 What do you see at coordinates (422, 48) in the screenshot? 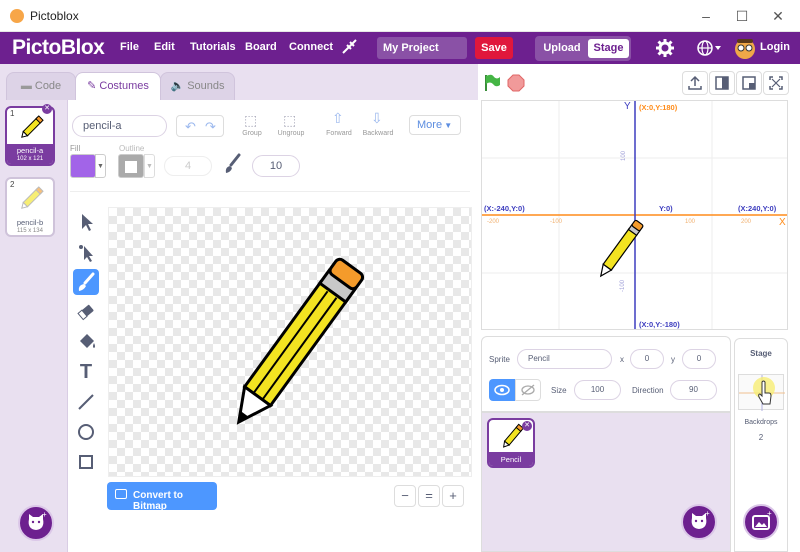
I see `project-name-input: My Project` at bounding box center [422, 48].